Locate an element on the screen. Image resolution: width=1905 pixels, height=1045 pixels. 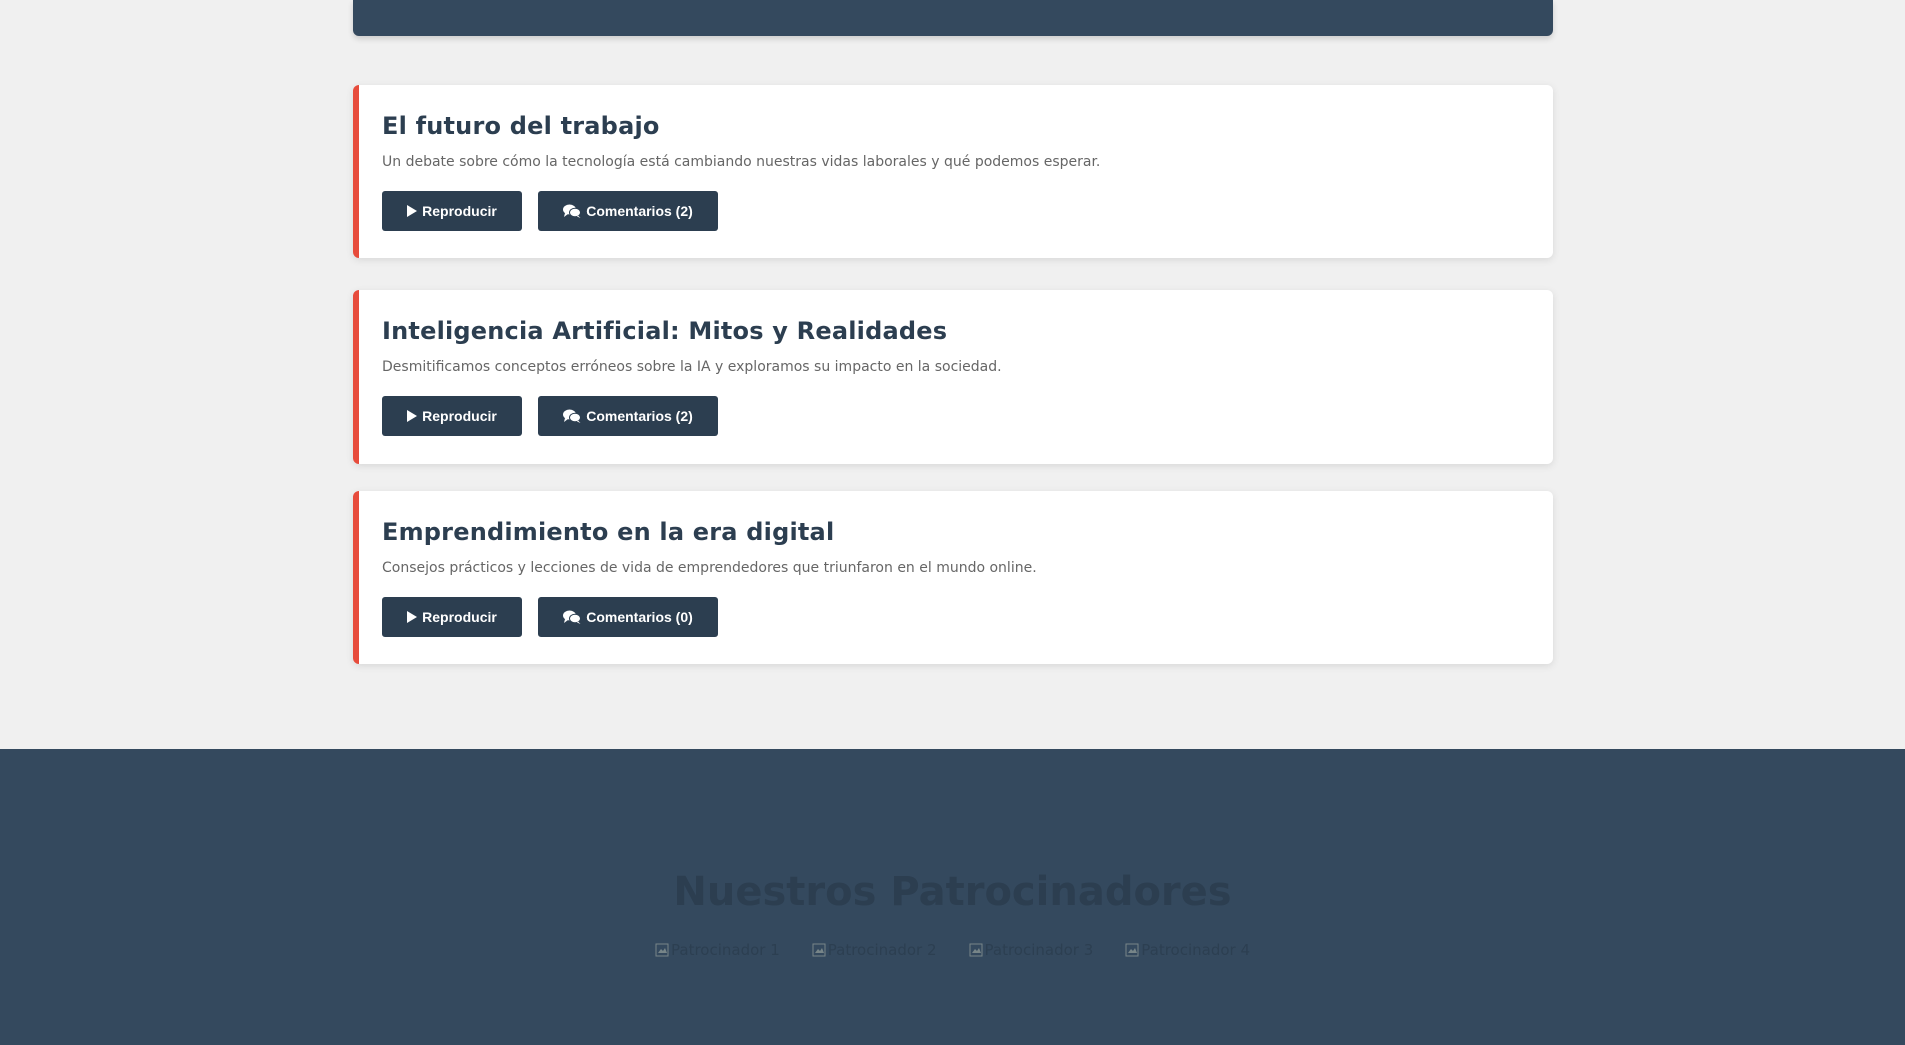
sponsor-logo: Patrocinador 3 is located at coordinates (1031, 950).